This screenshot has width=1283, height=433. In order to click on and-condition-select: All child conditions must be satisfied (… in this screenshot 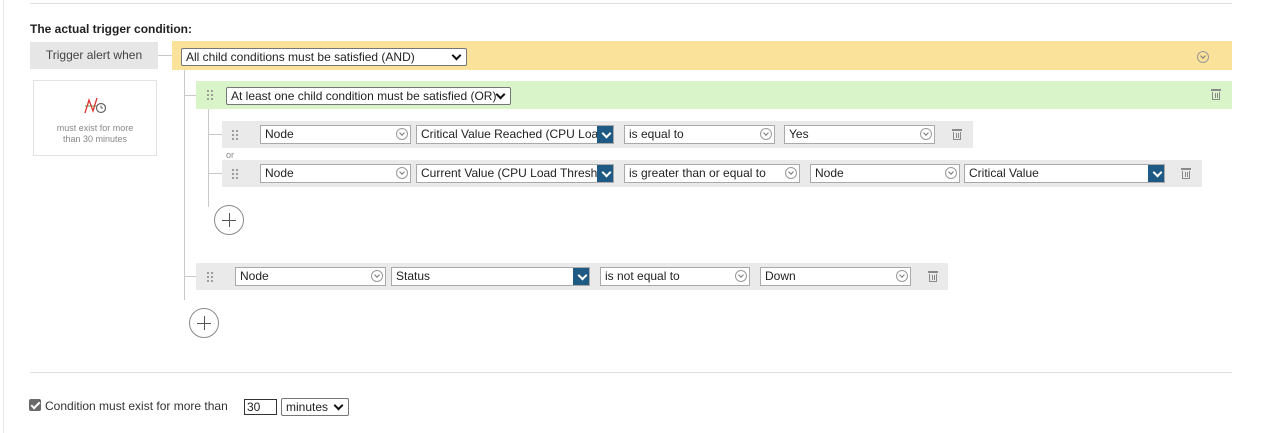, I will do `click(324, 57)`.